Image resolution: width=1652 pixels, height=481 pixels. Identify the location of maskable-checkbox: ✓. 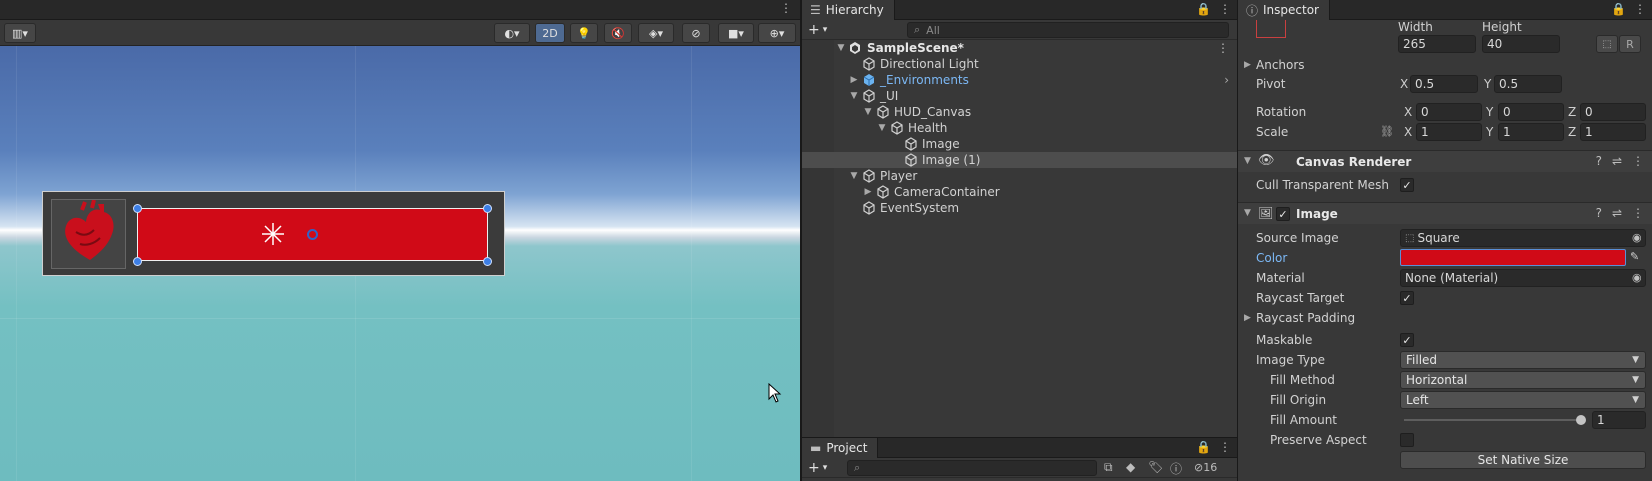
(1407, 340).